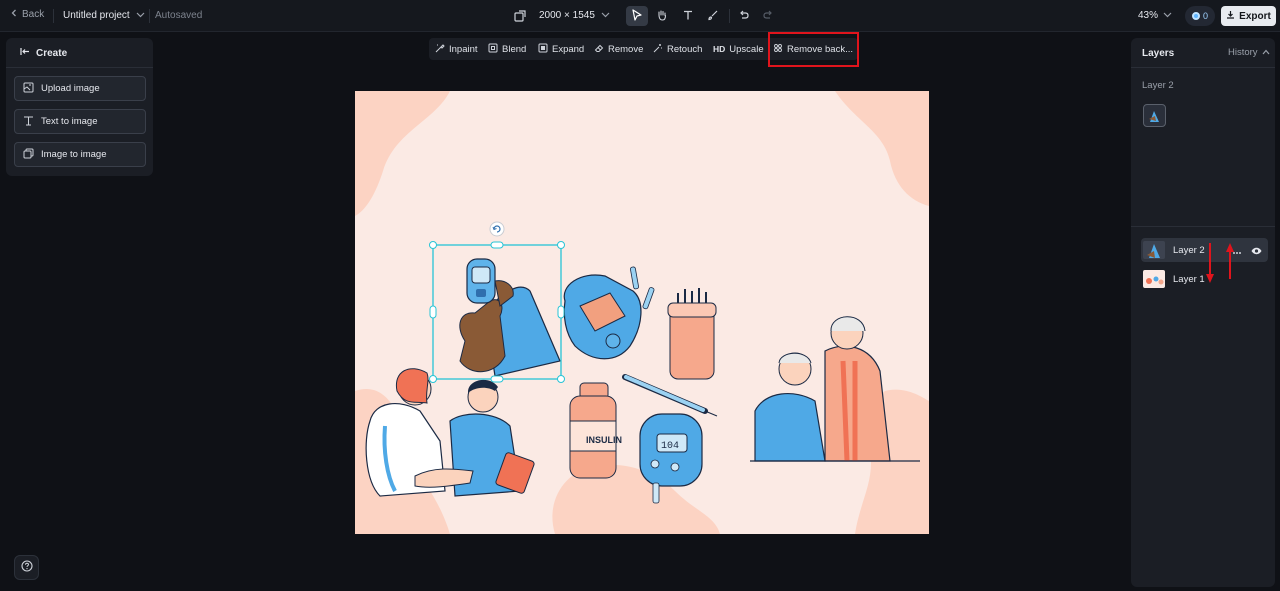  Describe the element at coordinates (28, 155) in the screenshot. I see `image-to-image-icon` at that location.